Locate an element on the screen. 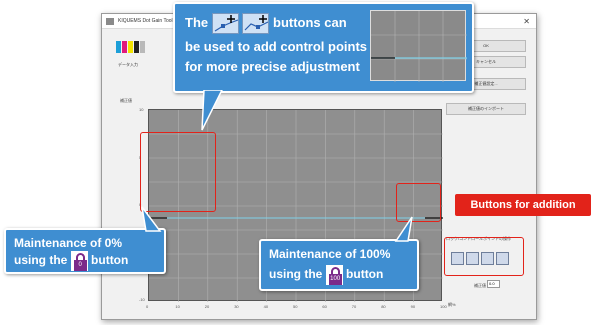  lock-value: 0 is located at coordinates (80, 265).